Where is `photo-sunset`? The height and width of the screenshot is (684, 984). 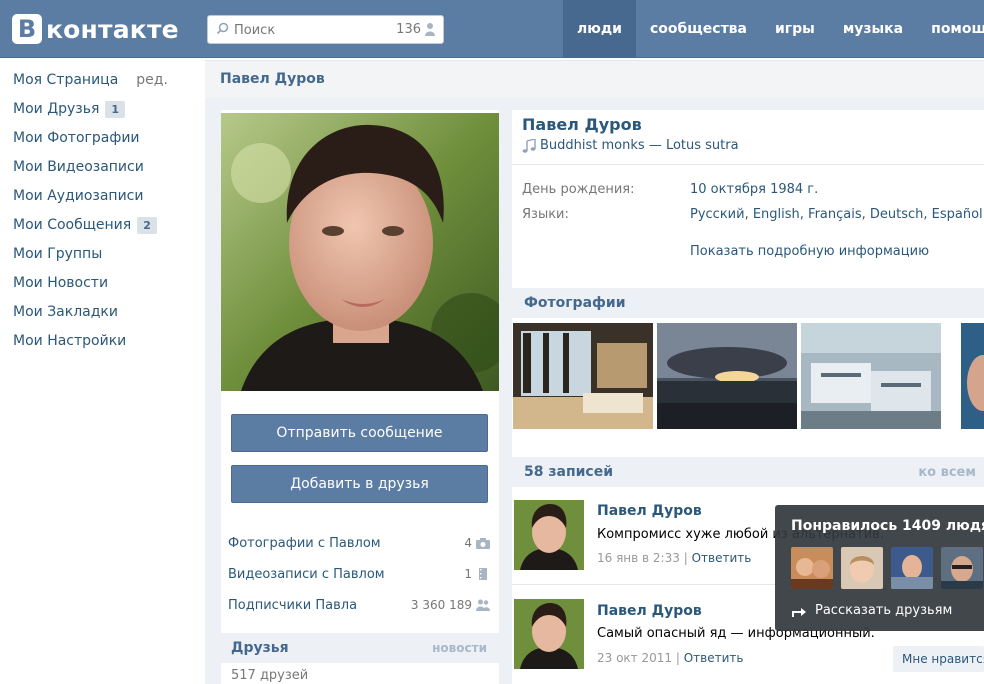 photo-sunset is located at coordinates (727, 376).